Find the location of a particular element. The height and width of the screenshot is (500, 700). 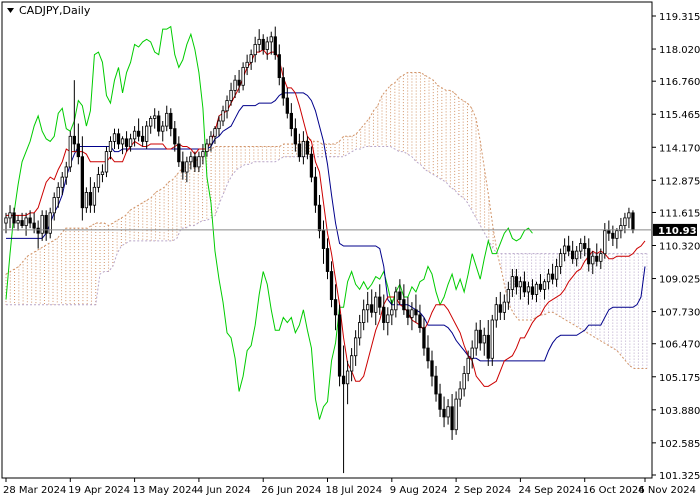

y-tick-label: 111.615 is located at coordinates (679, 213).